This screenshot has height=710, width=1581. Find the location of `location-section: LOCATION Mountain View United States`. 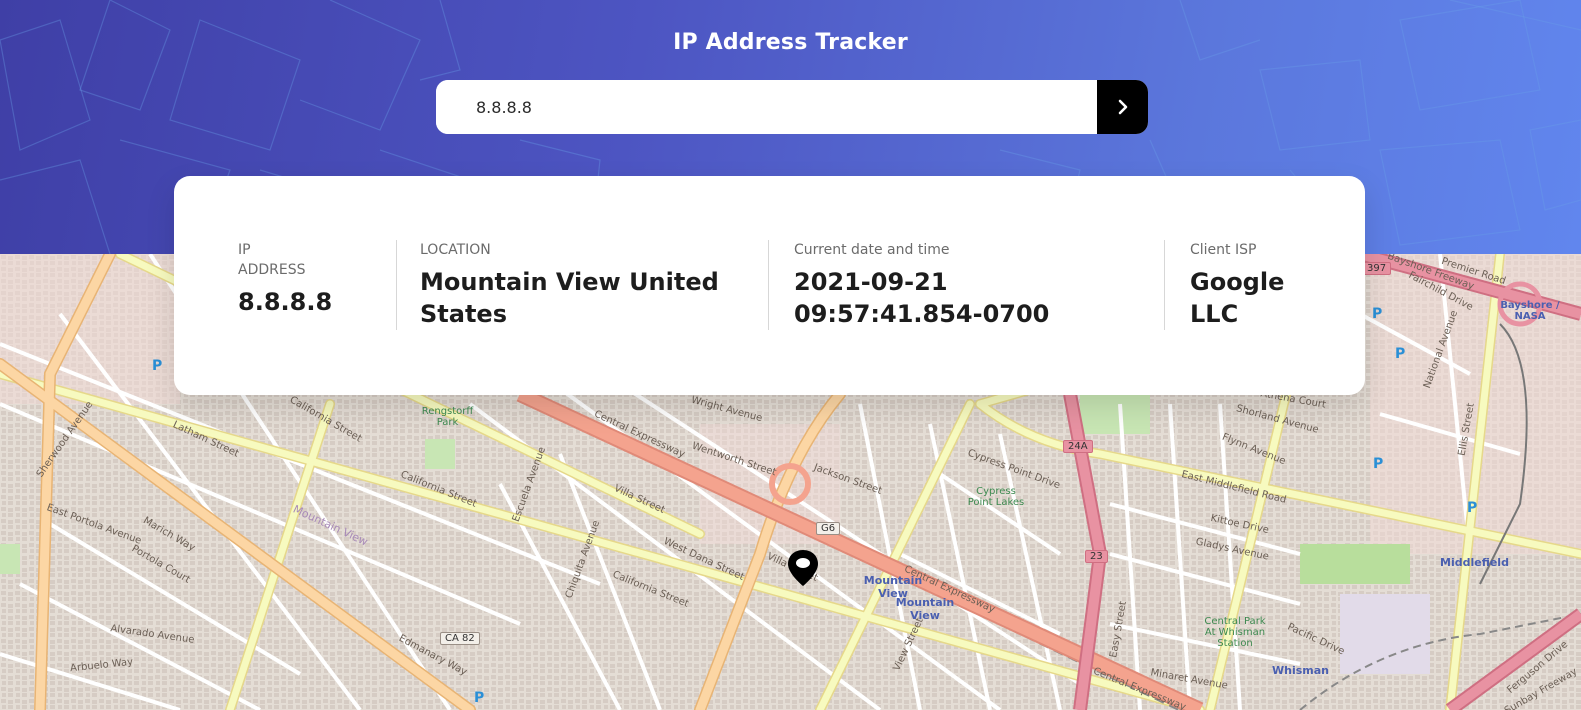

location-section: LOCATION Mountain View United States is located at coordinates (570, 285).